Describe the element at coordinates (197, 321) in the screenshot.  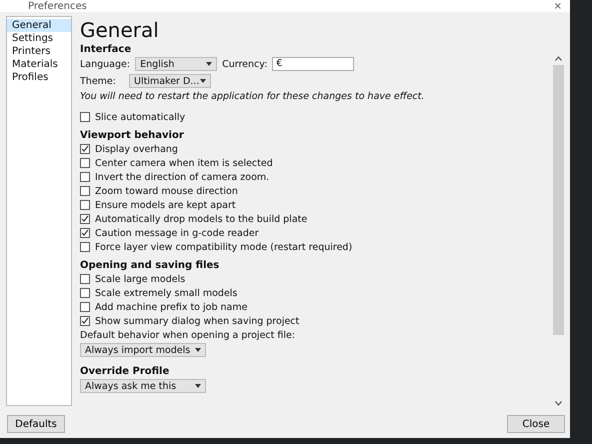
I see `checkbox-label: Show summary dialog when saving project` at that location.